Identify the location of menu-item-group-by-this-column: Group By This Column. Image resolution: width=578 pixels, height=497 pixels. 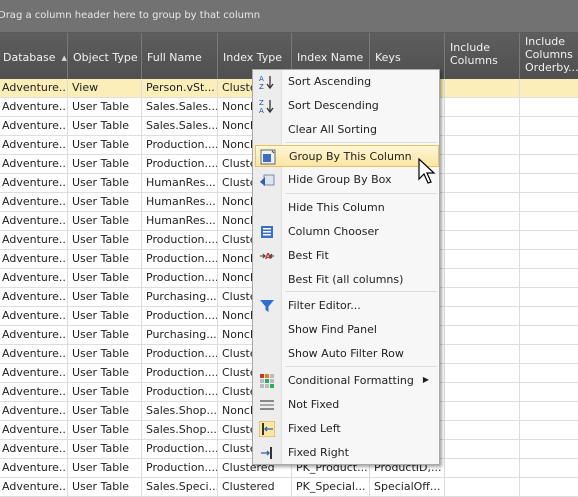
(347, 156).